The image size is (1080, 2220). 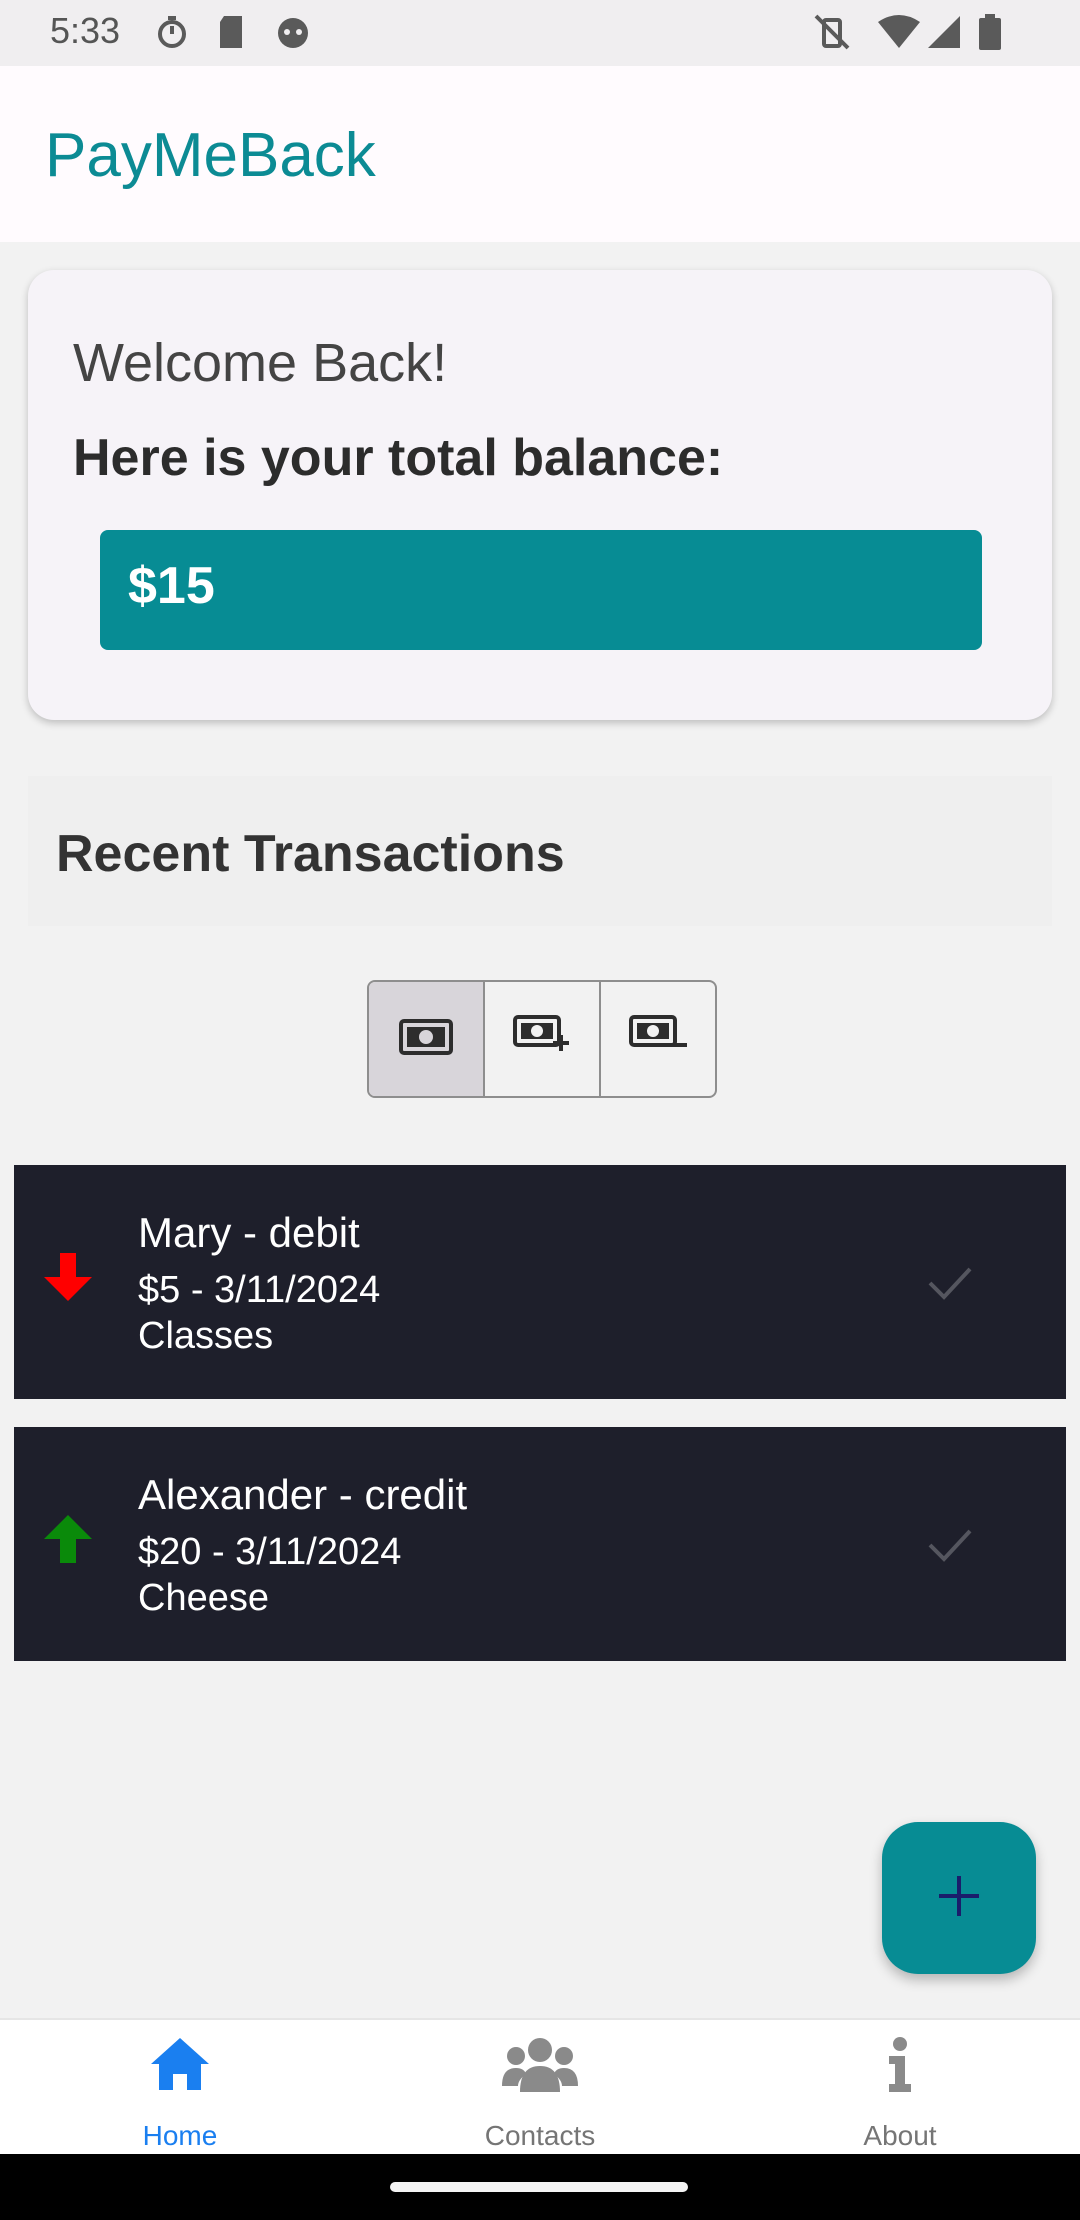 I want to click on welcome-text: Welcome Back!, so click(x=260, y=363).